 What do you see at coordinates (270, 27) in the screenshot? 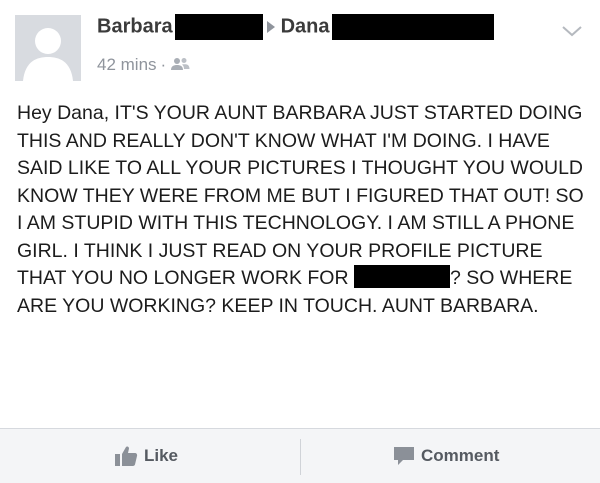
I see `arrow-right-icon` at bounding box center [270, 27].